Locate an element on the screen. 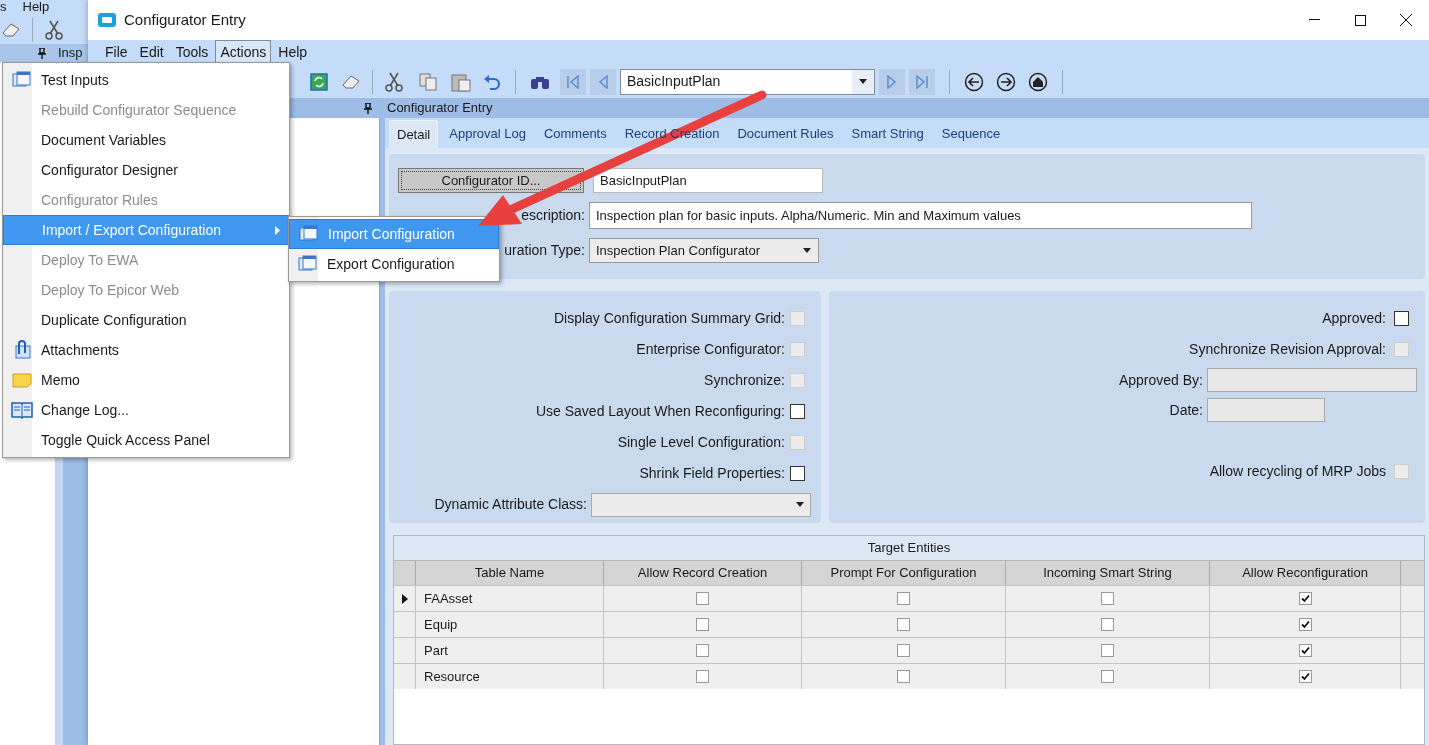  menu-item: Attachments is located at coordinates (146, 350).